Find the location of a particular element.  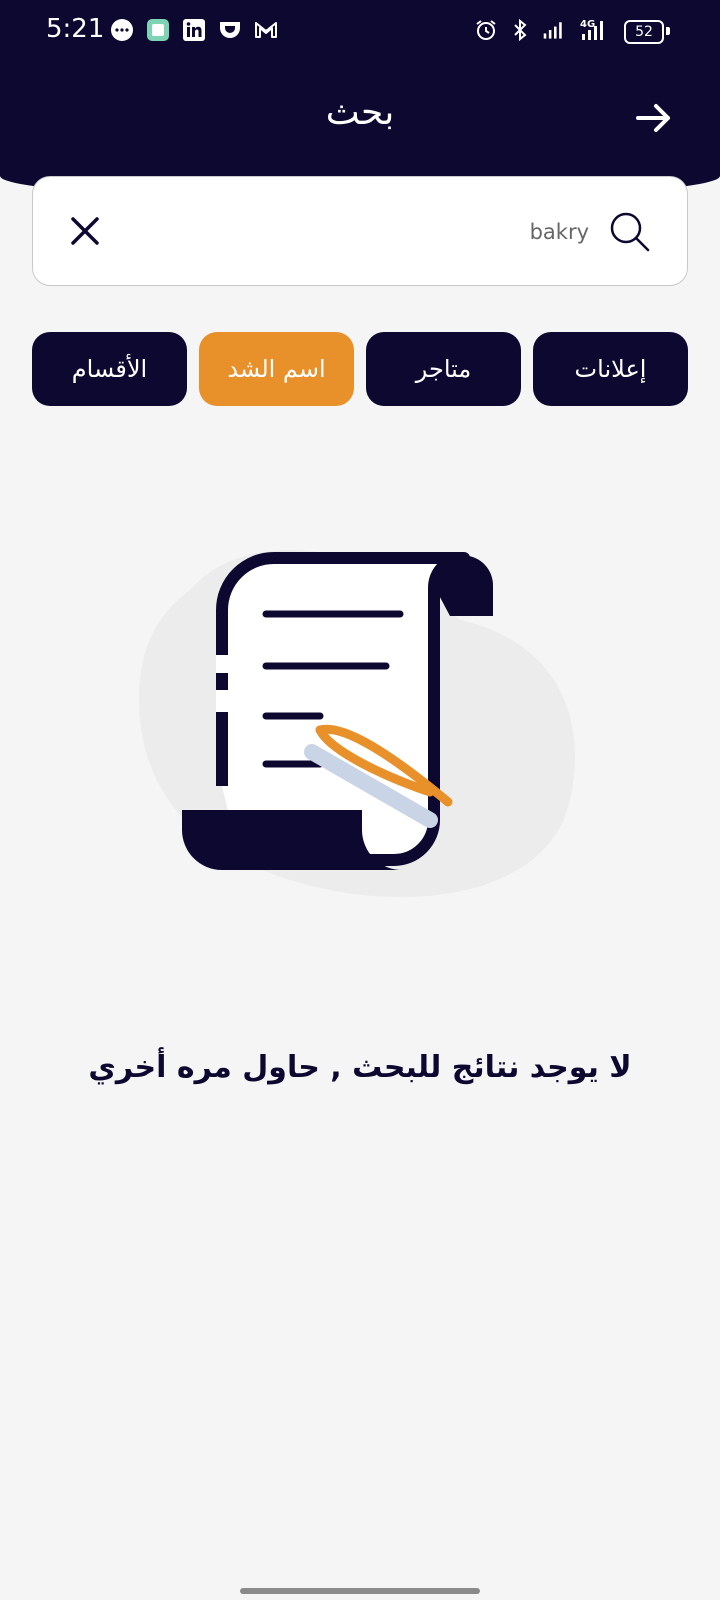

linkedin-icon is located at coordinates (194, 30).